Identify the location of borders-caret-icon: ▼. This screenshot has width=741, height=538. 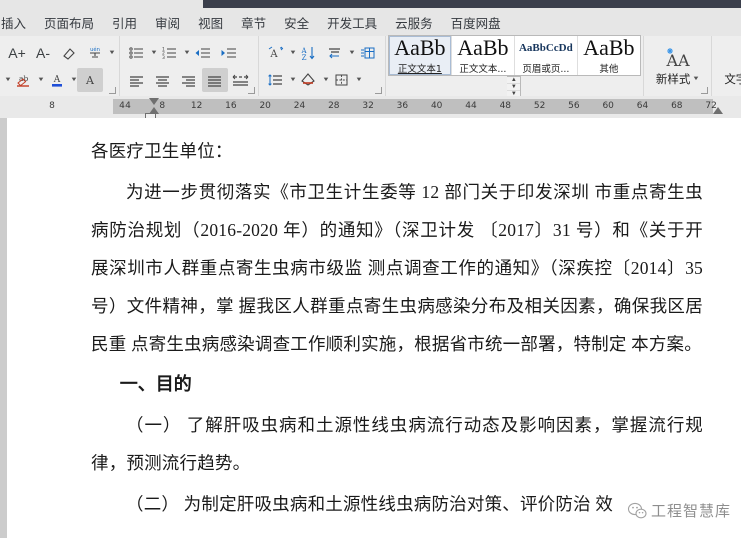
(359, 80).